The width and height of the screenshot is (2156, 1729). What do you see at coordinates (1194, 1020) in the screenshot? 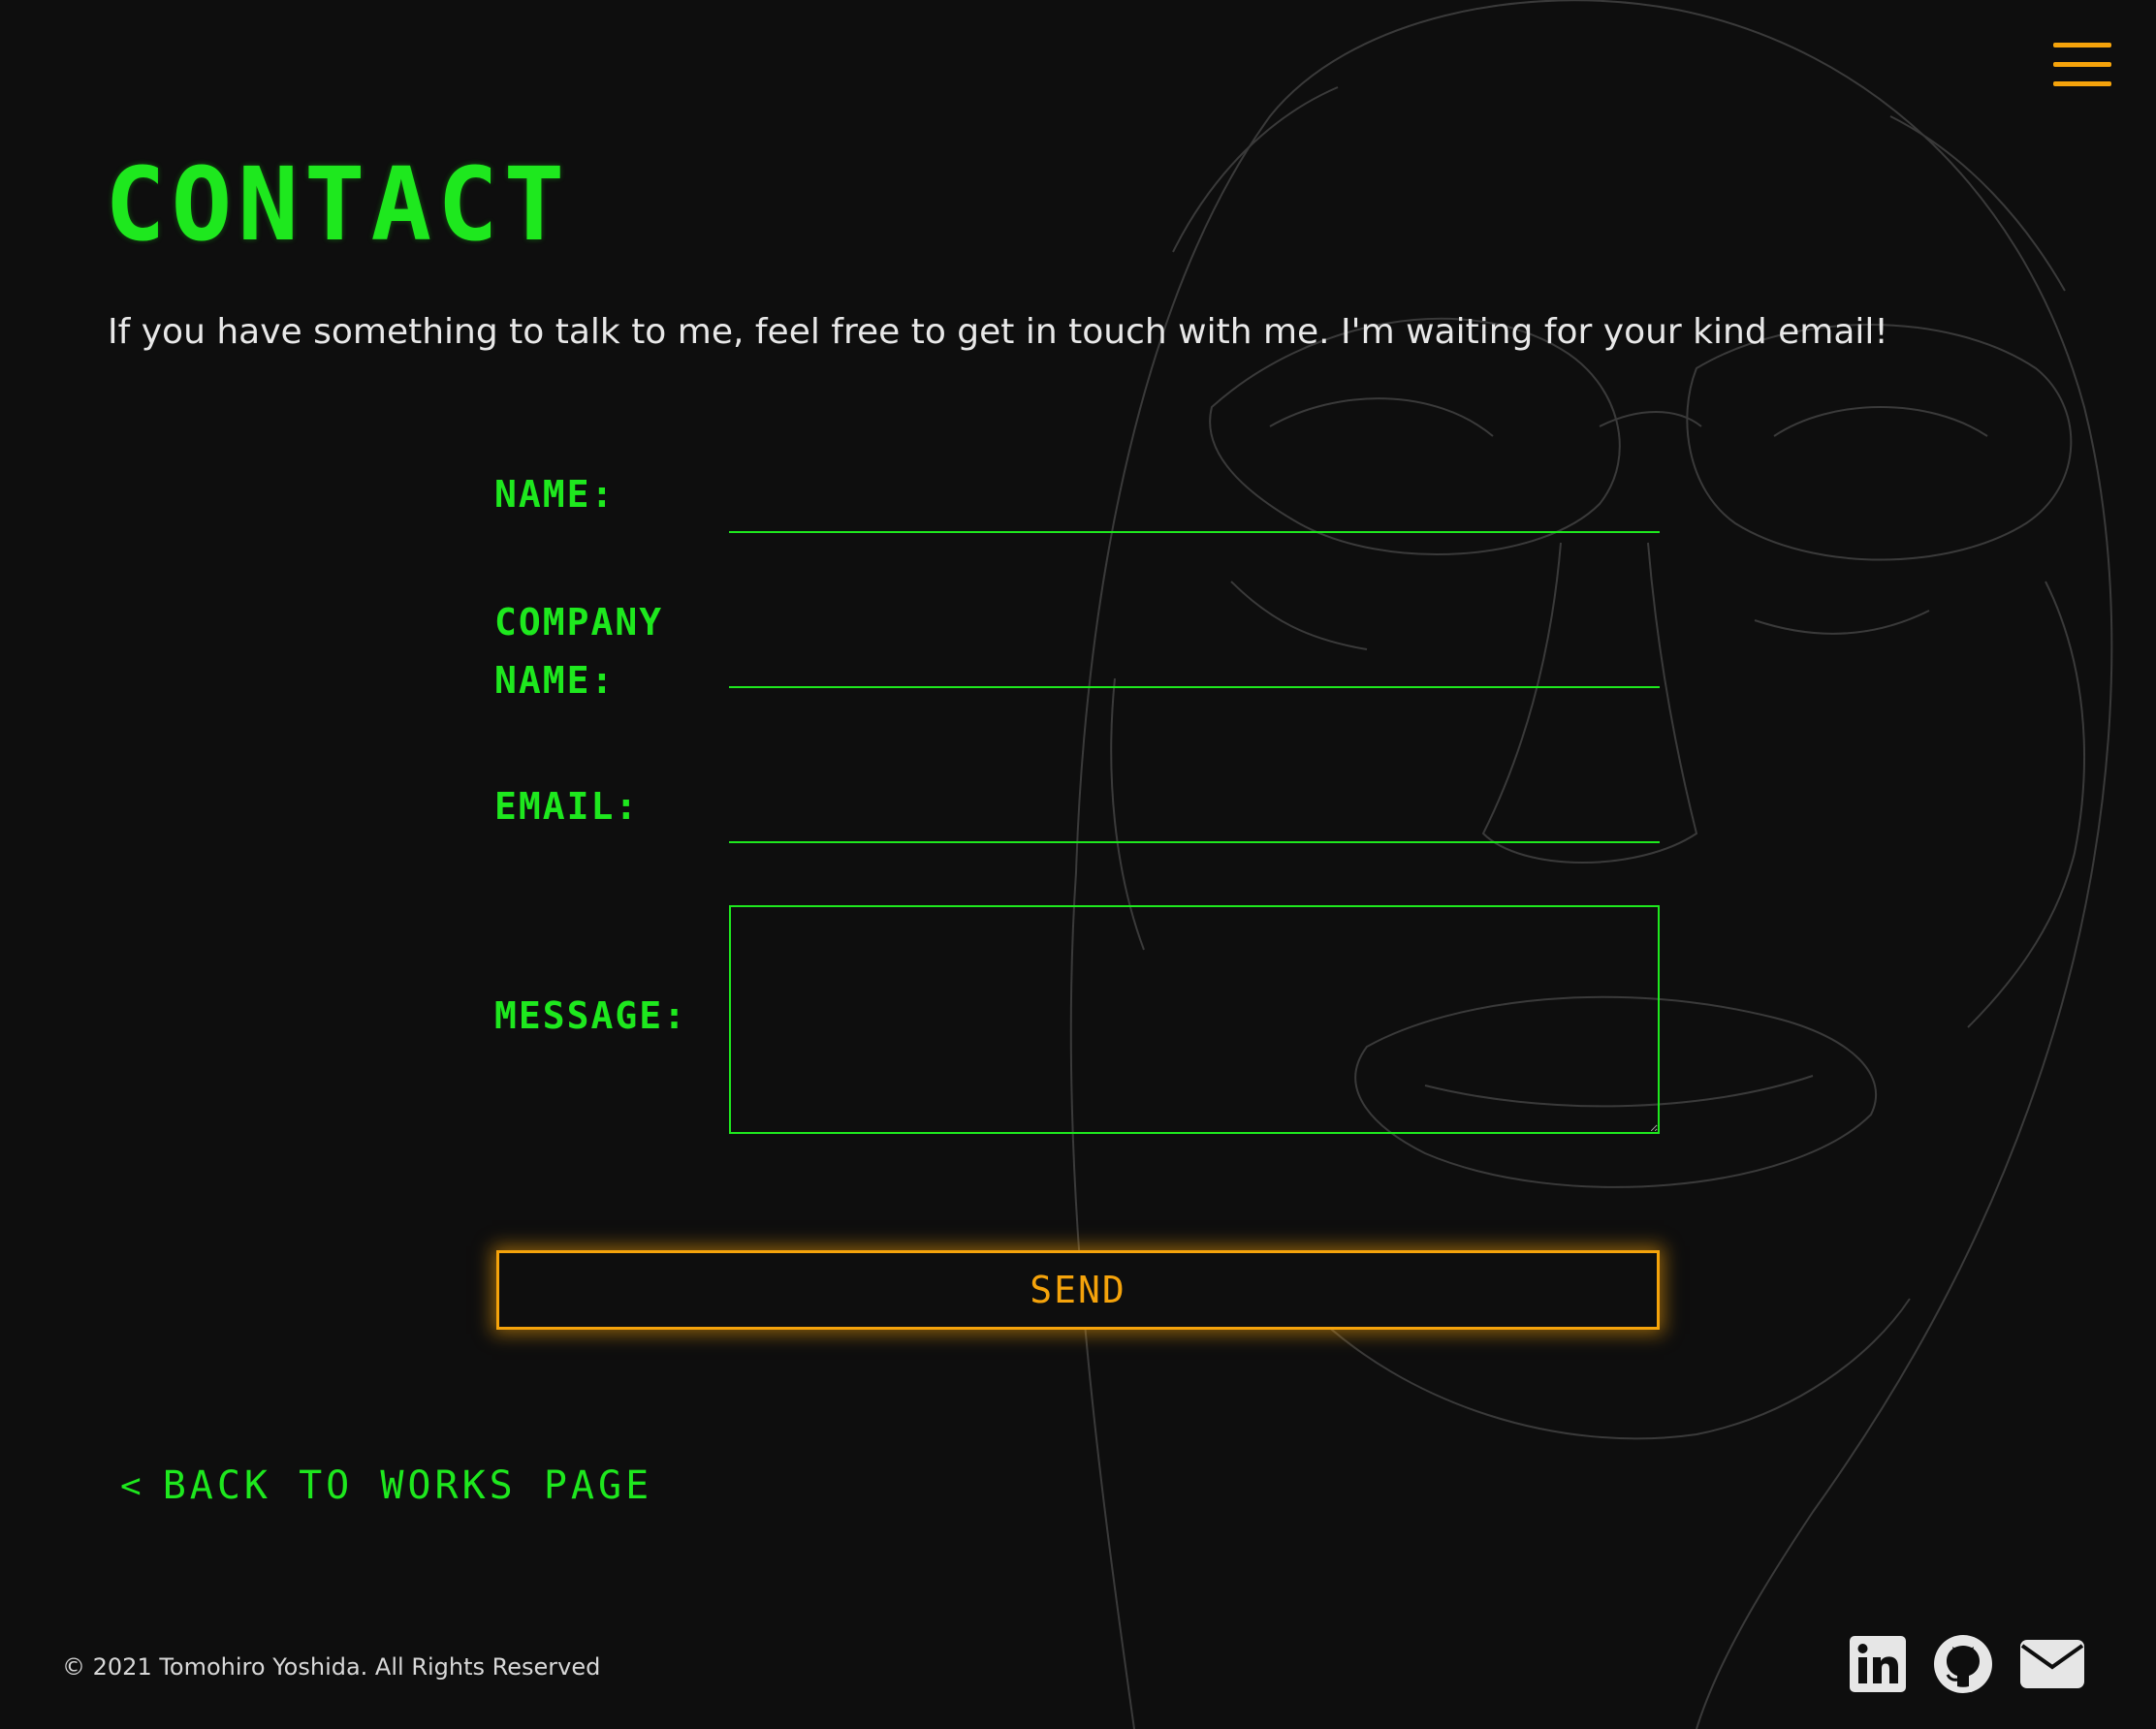
I see `message-textarea` at bounding box center [1194, 1020].